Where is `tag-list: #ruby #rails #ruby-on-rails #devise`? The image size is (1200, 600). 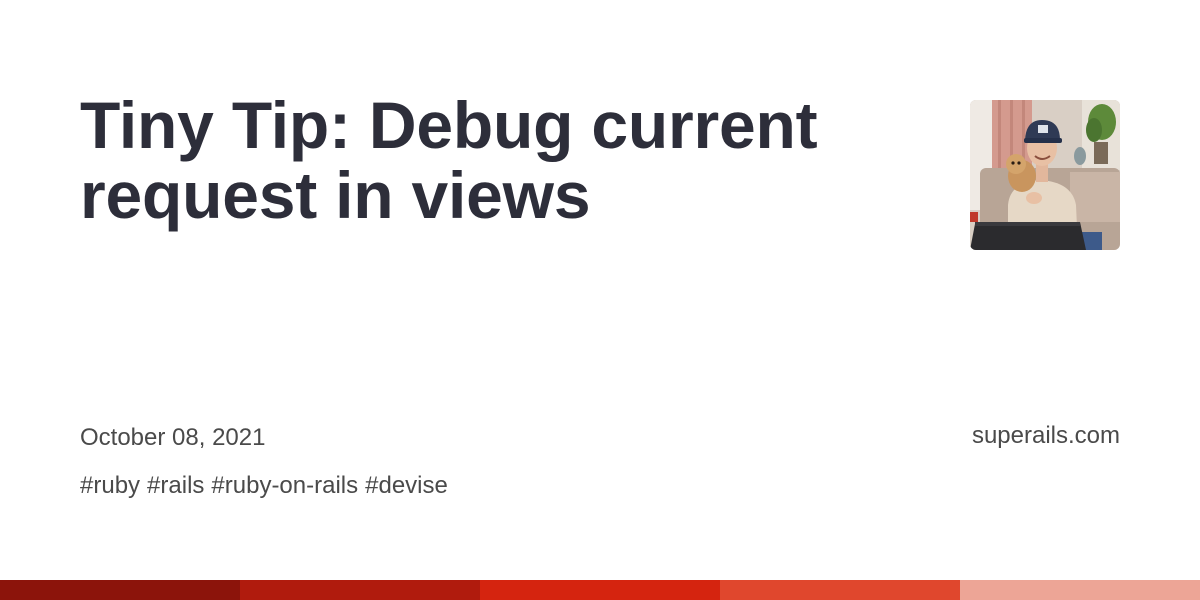
tag-list: #ruby #rails #ruby-on-rails #devise is located at coordinates (264, 486).